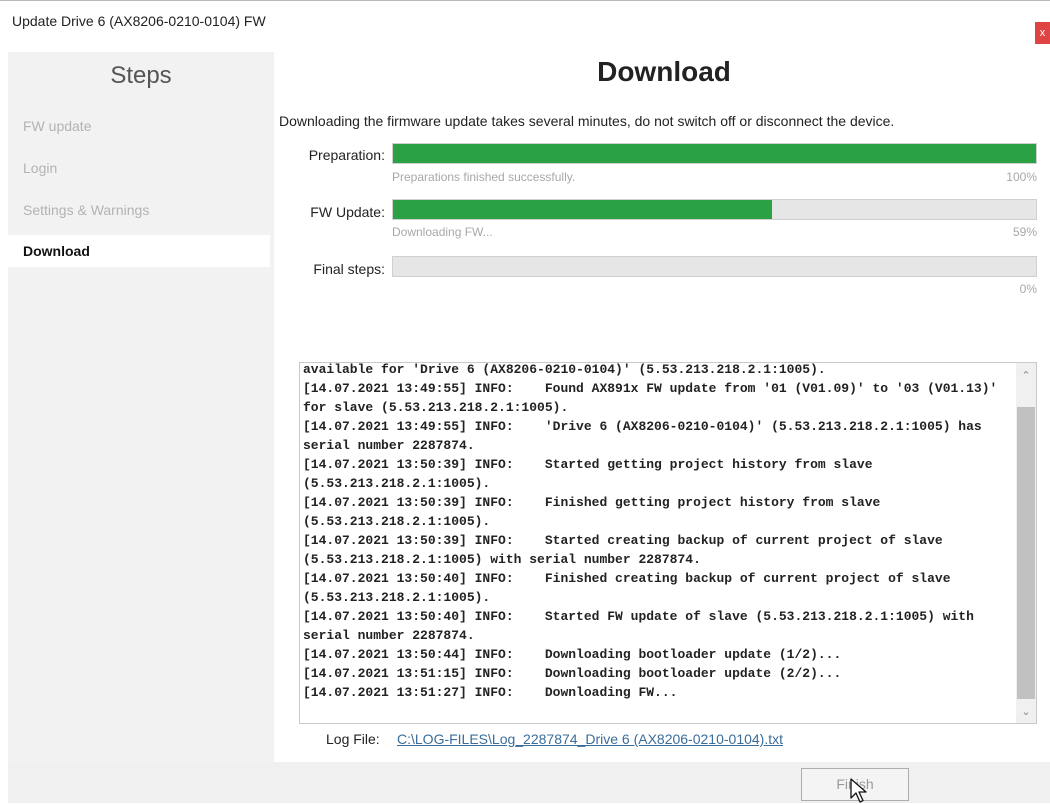 Image resolution: width=1050 pixels, height=804 pixels. Describe the element at coordinates (349, 269) in the screenshot. I see `final-steps-label: Final steps:` at that location.